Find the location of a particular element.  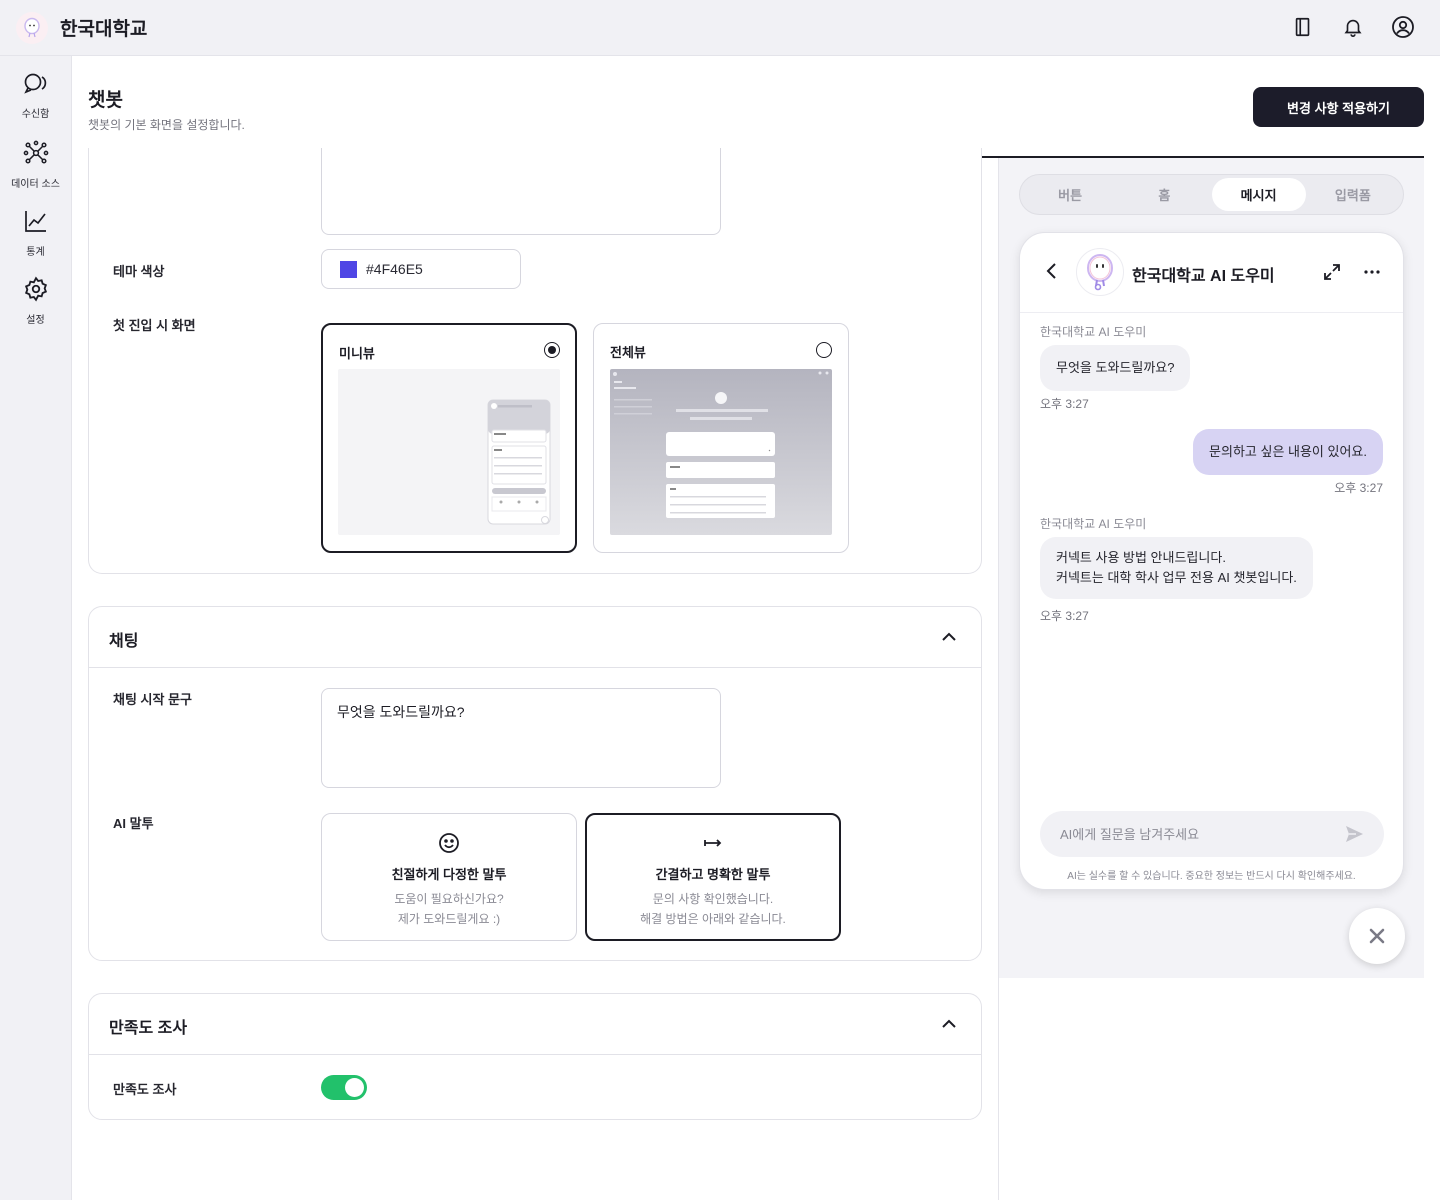

sidebar-item-data-source: 데이터 소스 is located at coordinates (35, 157).